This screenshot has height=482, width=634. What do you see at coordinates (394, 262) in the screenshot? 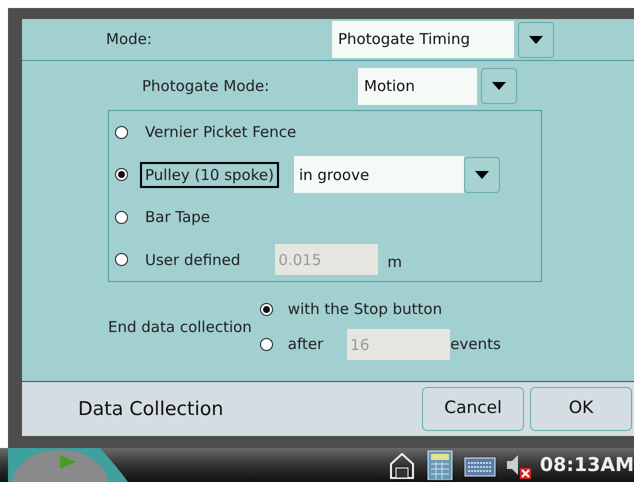
I see `unit-label: m` at bounding box center [394, 262].